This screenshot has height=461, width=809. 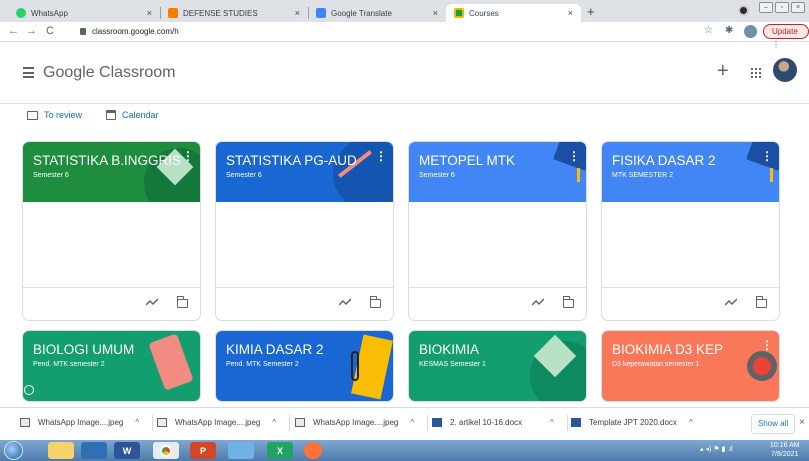 I want to click on course-card-header: KIMIA DASAR 2 Pend. MTK Semester 2, so click(x=304, y=366).